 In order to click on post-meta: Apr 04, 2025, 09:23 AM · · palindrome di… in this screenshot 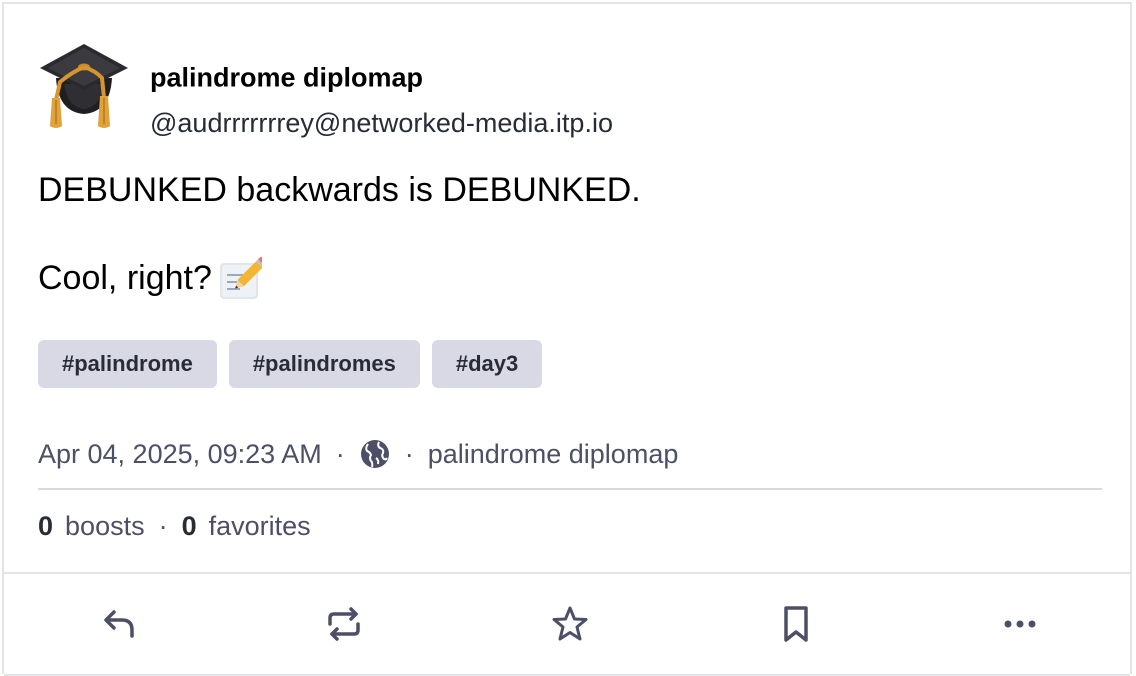, I will do `click(358, 454)`.